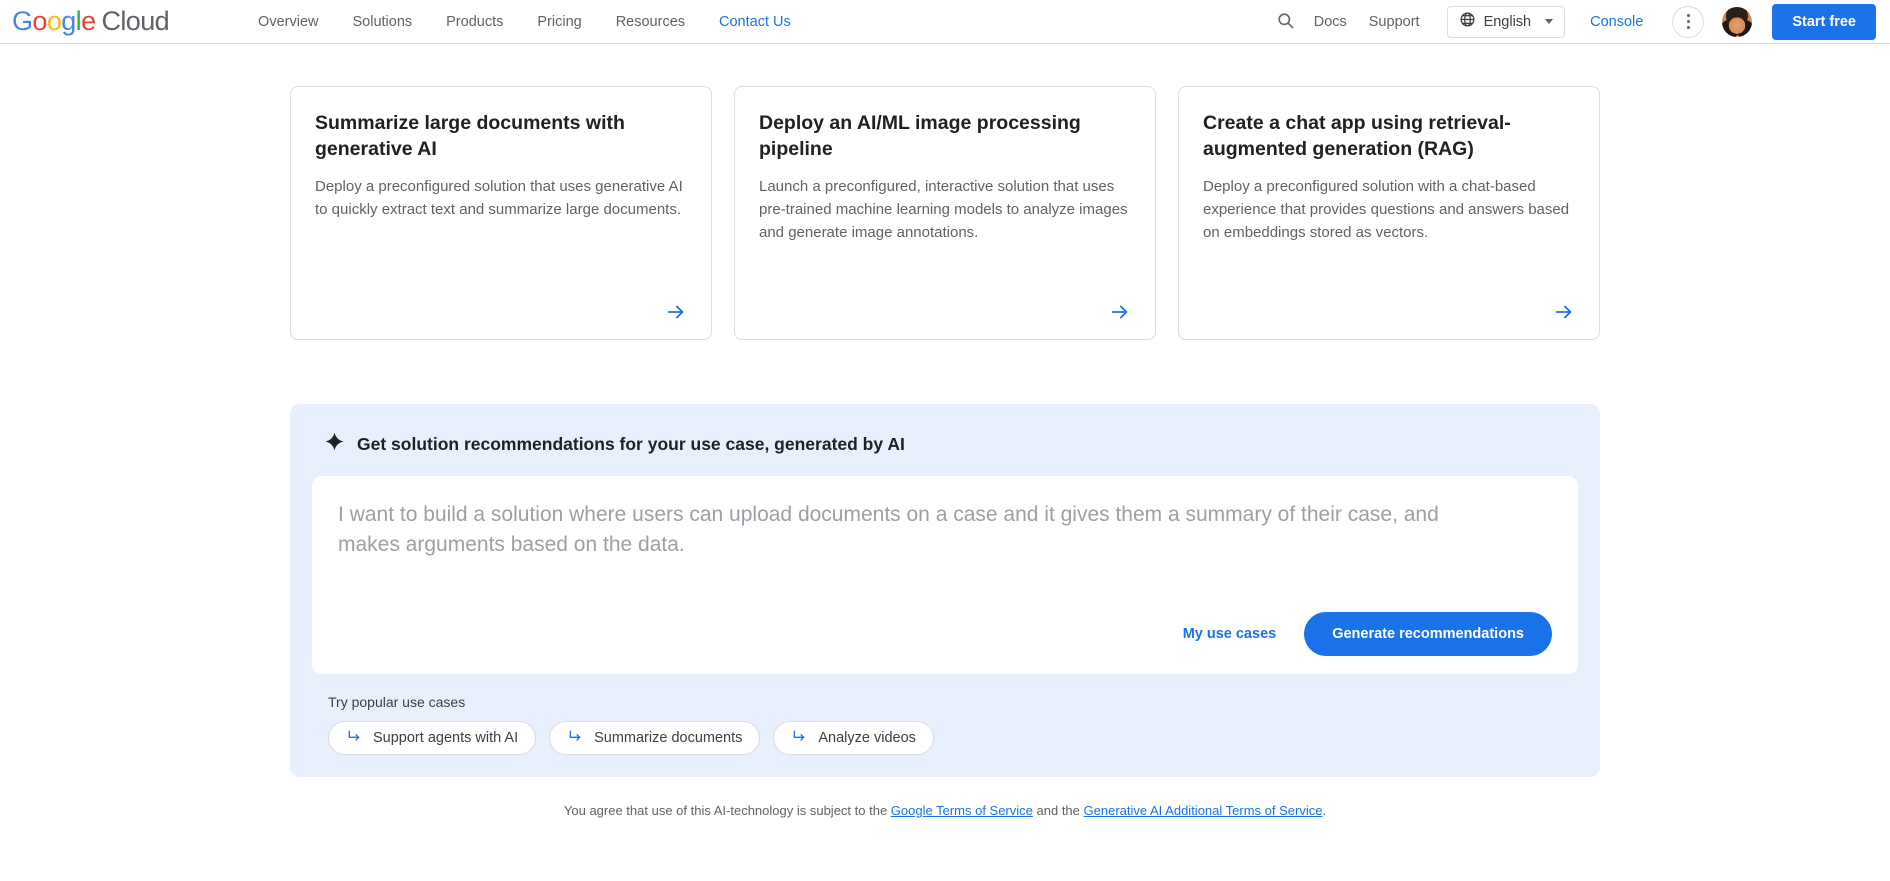 This screenshot has width=1890, height=881. I want to click on ai-panel-actions: My use cases Generate recommendations, so click(945, 634).